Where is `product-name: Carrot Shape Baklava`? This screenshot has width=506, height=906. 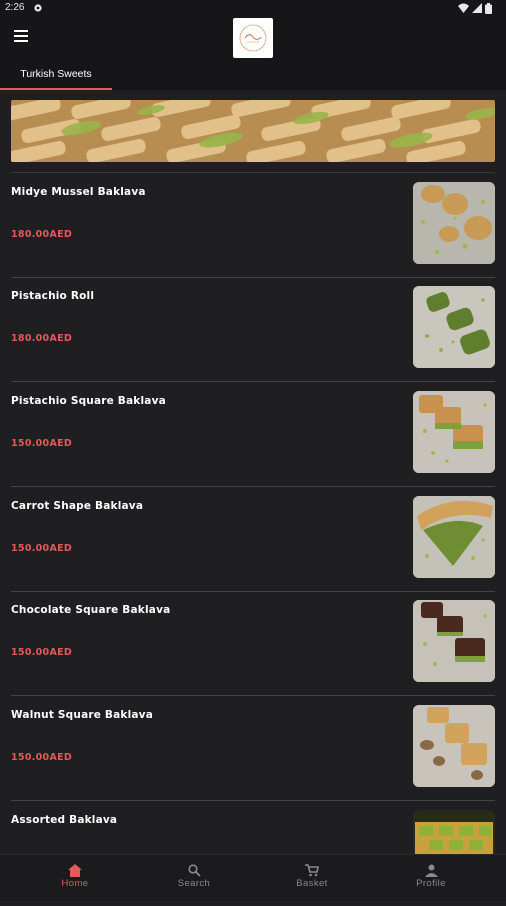 product-name: Carrot Shape Baklava is located at coordinates (77, 506).